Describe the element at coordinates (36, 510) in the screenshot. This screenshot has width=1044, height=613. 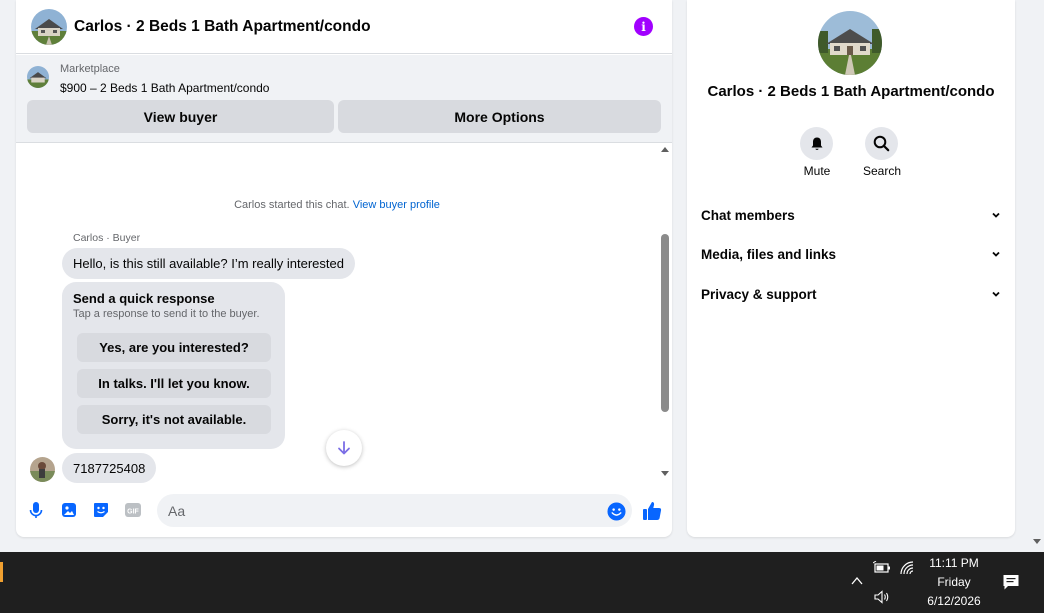
I see `mic-icon` at that location.